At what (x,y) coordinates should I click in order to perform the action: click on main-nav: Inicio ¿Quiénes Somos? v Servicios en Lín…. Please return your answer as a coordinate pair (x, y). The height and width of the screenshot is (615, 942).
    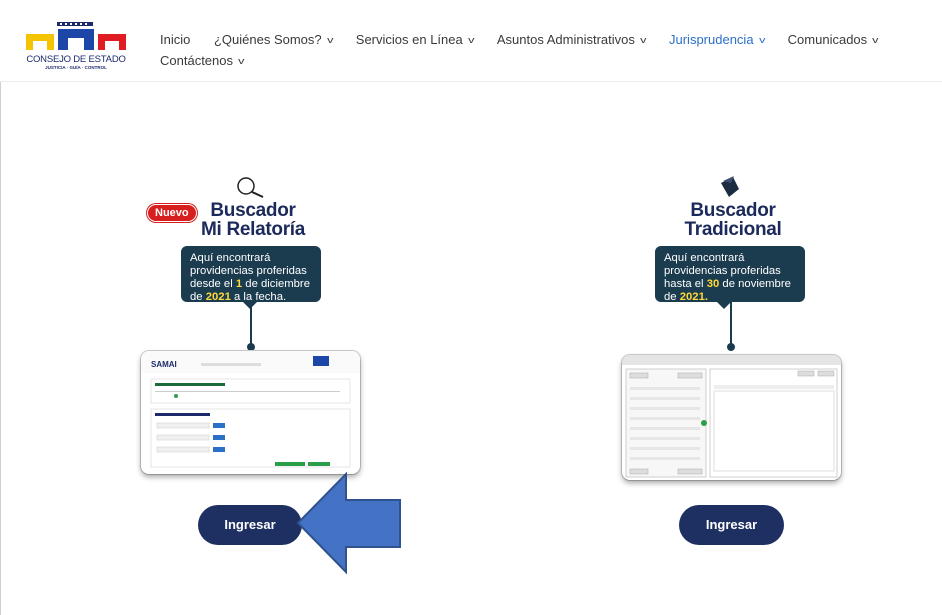
    Looking at the image, I should click on (540, 51).